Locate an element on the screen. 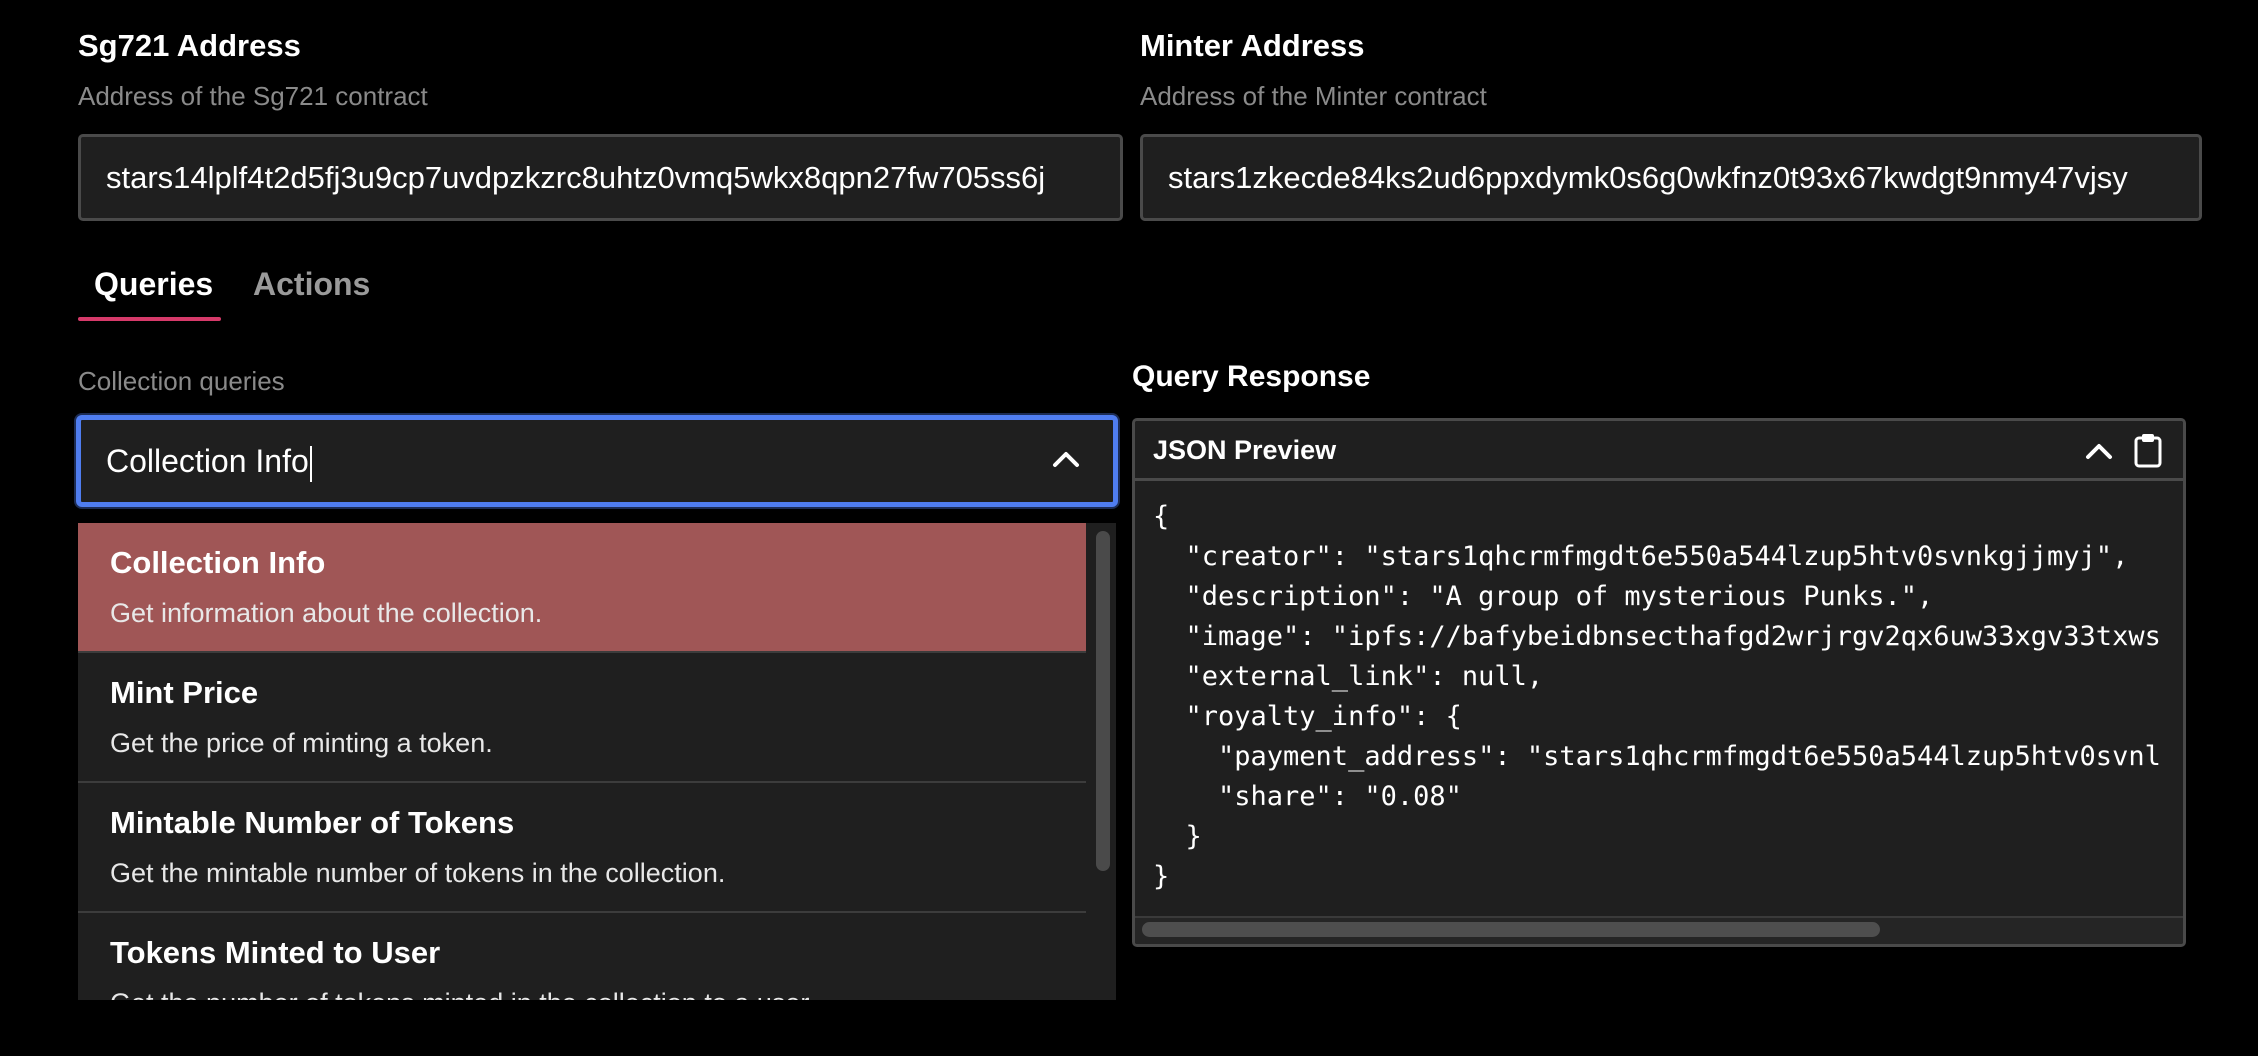  dropdown-scrollbar-thumb is located at coordinates (1103, 701).